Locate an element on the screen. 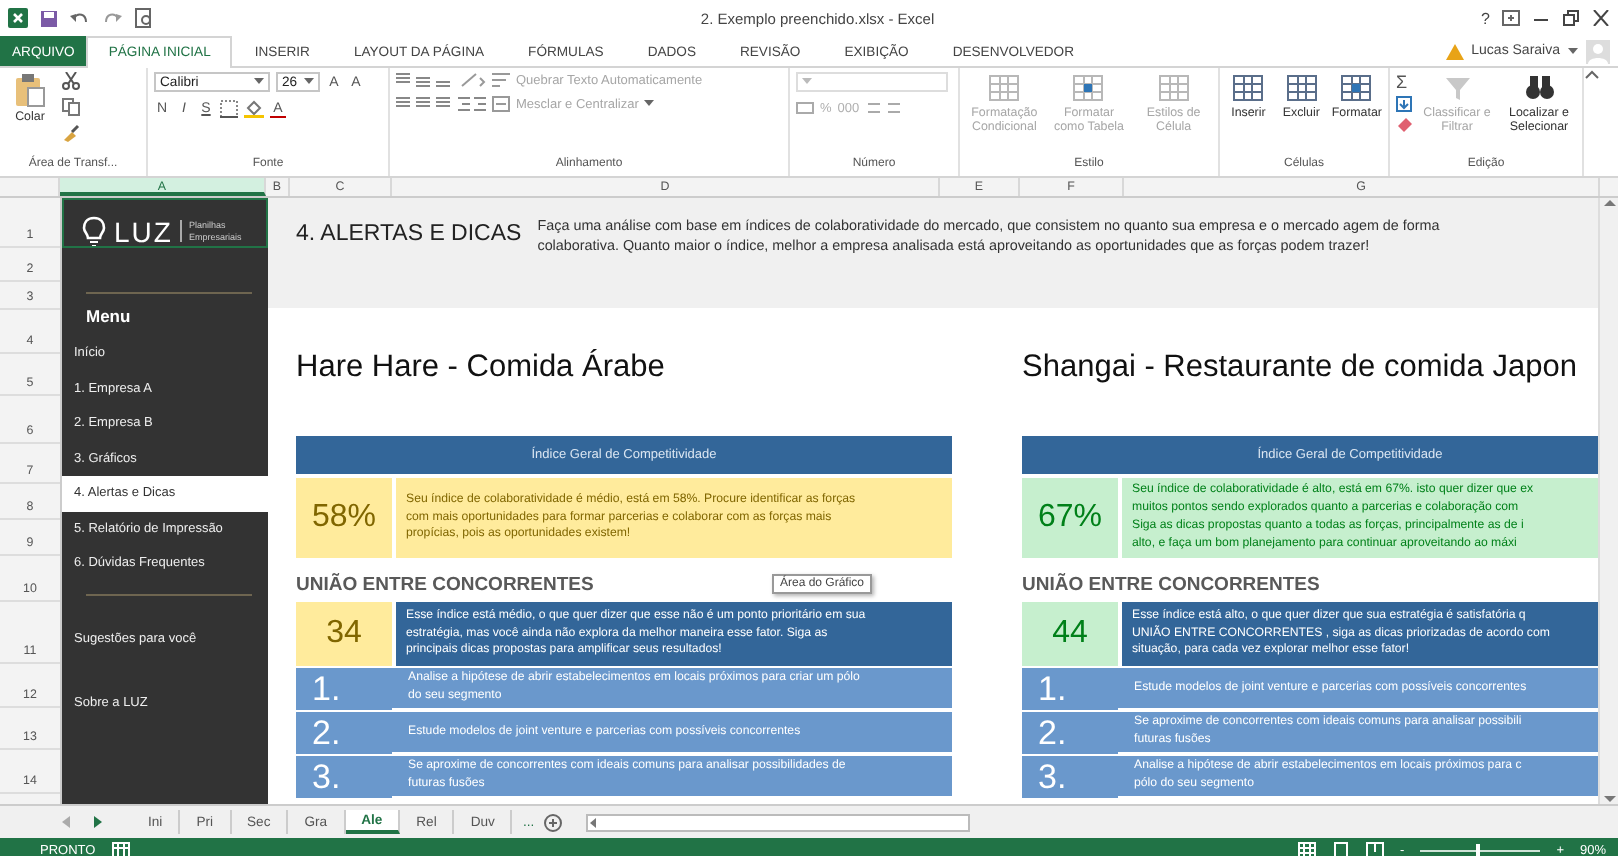 The height and width of the screenshot is (856, 1618). redo-icon is located at coordinates (112, 18).